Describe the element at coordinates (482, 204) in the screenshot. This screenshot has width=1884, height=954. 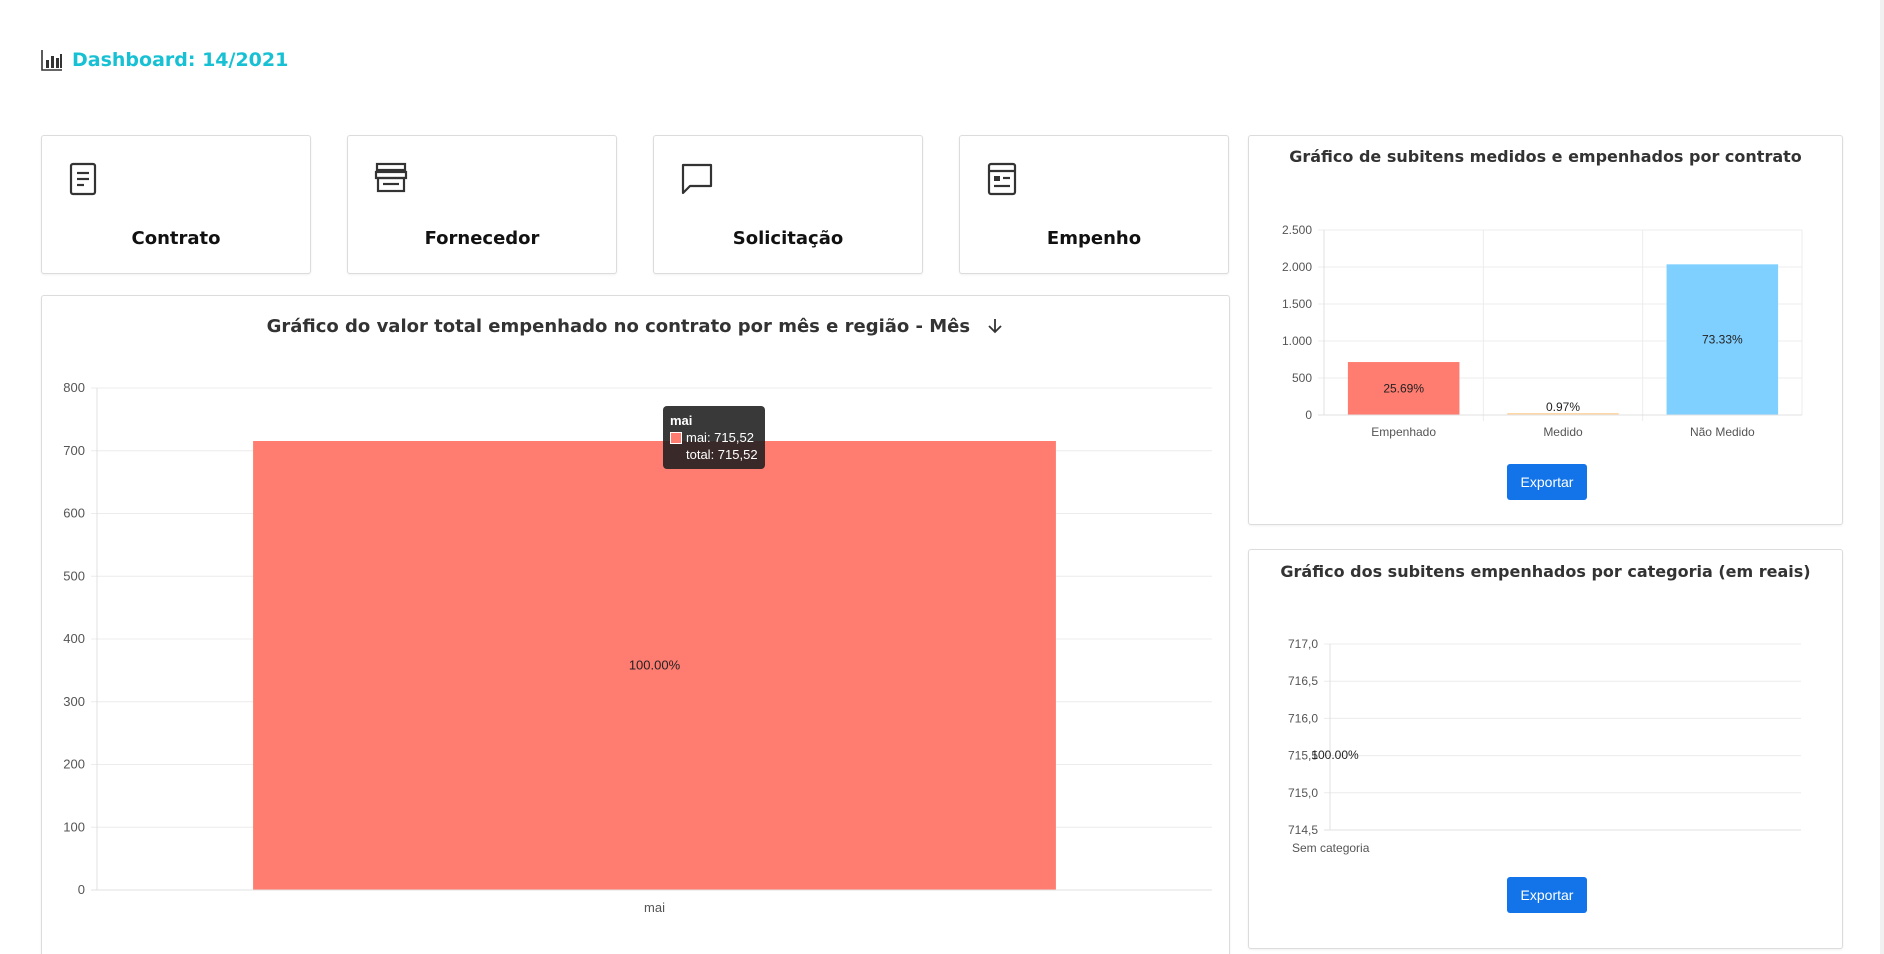
I see `tile-fornecedor: Fornecedor` at that location.